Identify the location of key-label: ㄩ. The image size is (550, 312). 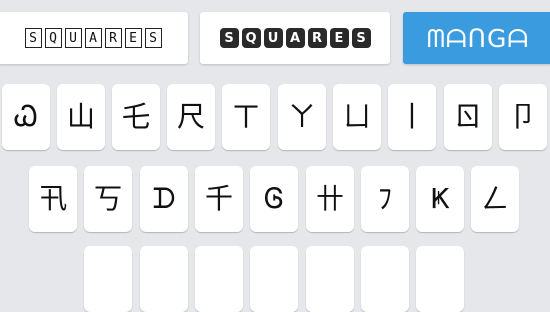
(356, 116).